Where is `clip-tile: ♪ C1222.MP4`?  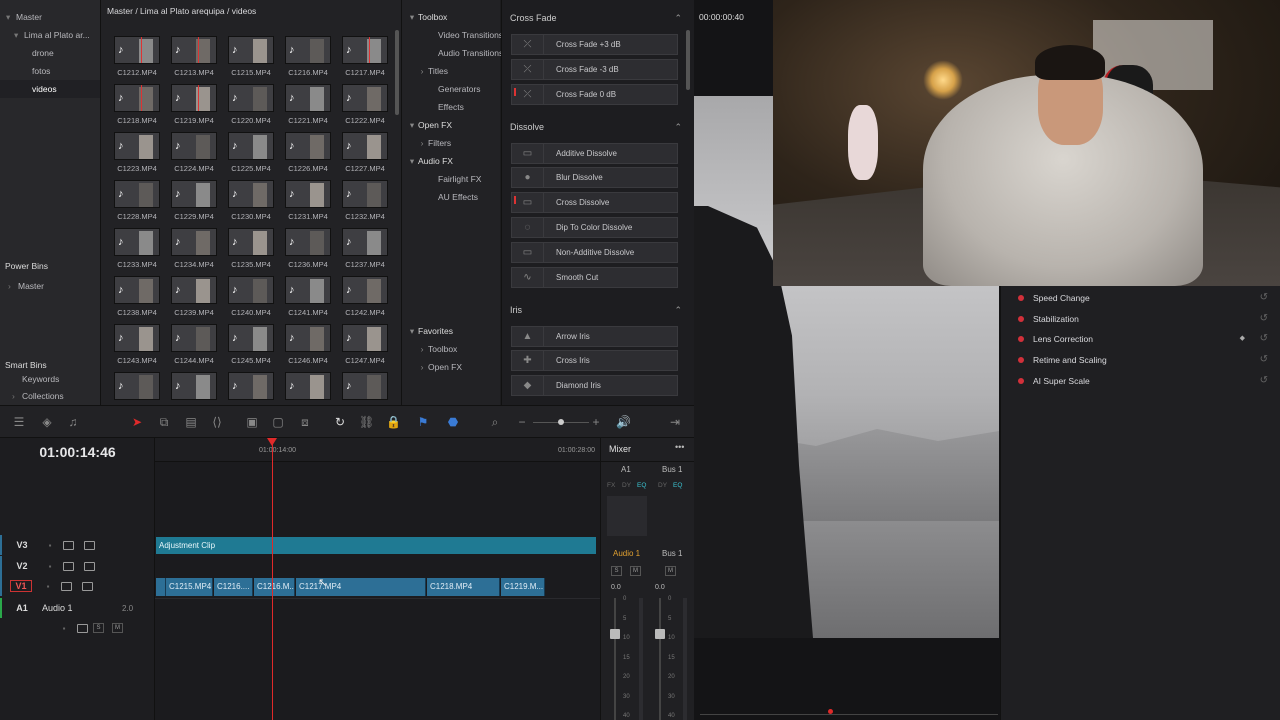
clip-tile: ♪ C1222.MP4 is located at coordinates (365, 105).